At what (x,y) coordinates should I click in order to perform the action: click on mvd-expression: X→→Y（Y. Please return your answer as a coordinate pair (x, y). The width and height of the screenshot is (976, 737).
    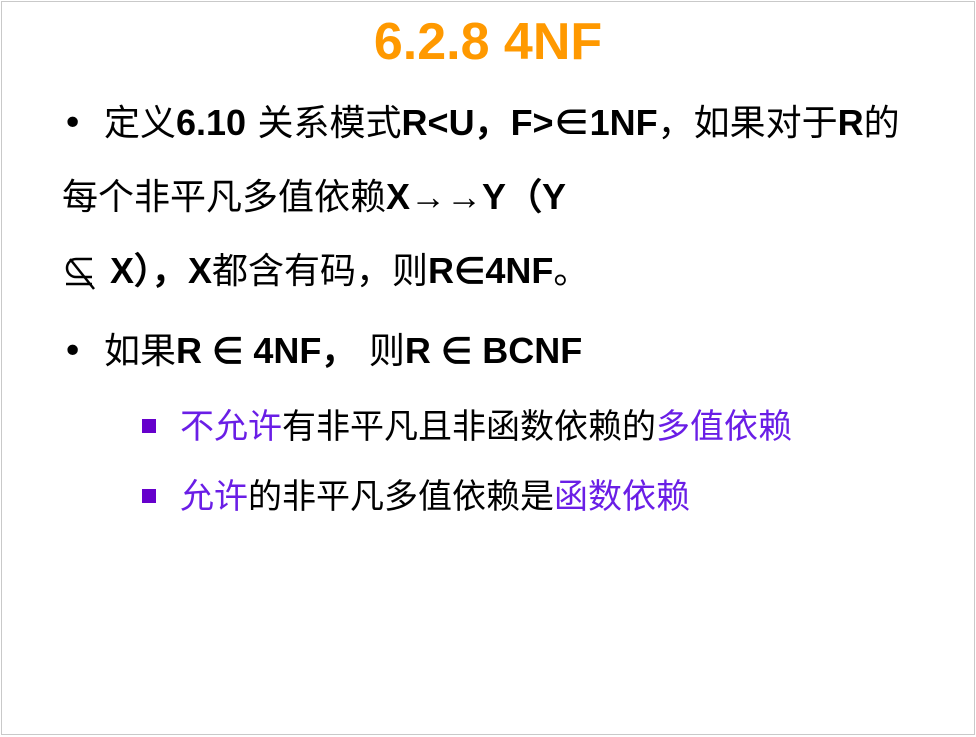
    Looking at the image, I should click on (476, 196).